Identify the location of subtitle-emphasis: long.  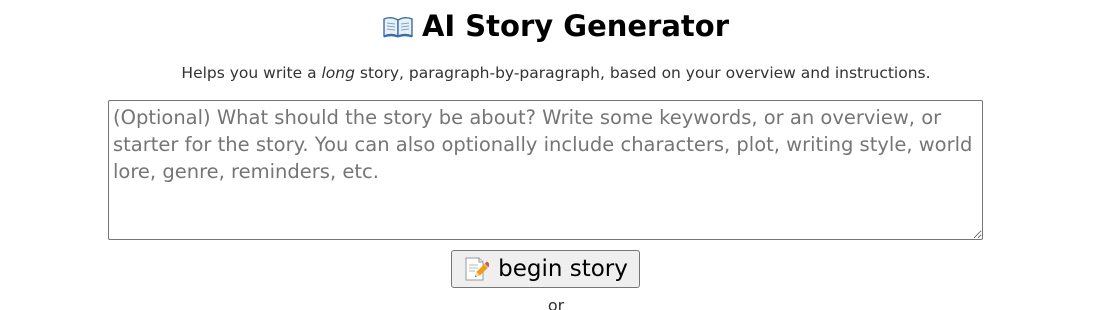
(338, 73).